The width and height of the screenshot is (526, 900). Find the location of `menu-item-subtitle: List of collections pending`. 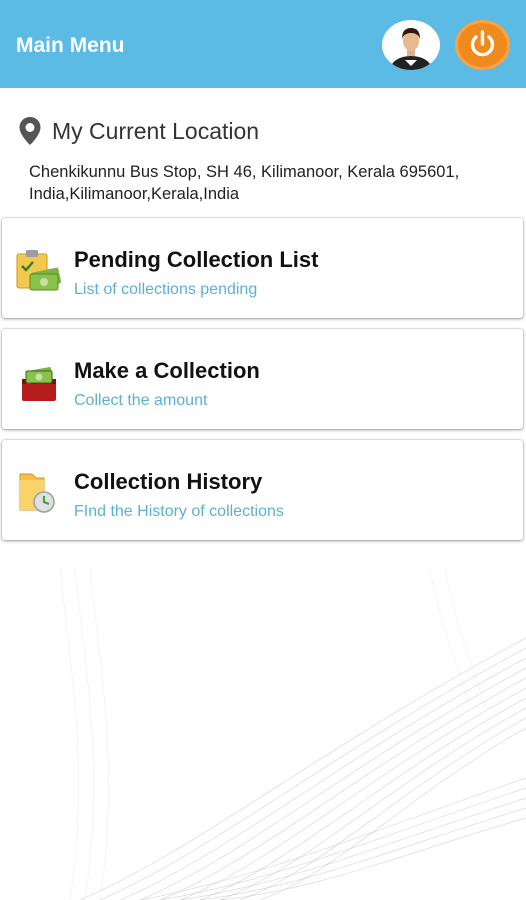

menu-item-subtitle: List of collections pending is located at coordinates (166, 289).